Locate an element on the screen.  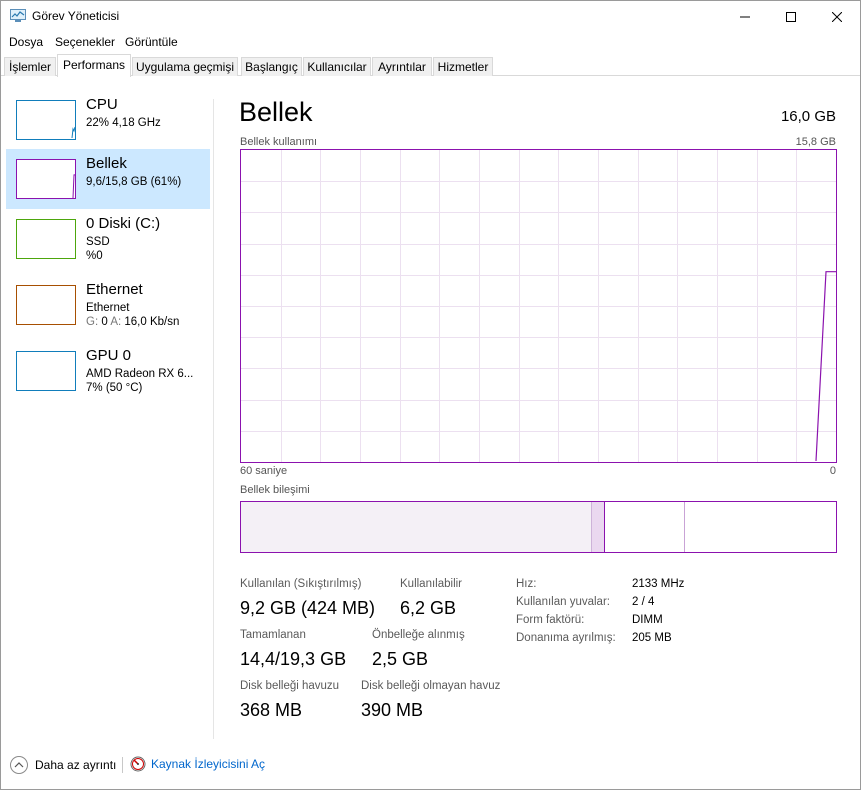
memory-usage-label: Bellek kullanımı is located at coordinates (279, 142).